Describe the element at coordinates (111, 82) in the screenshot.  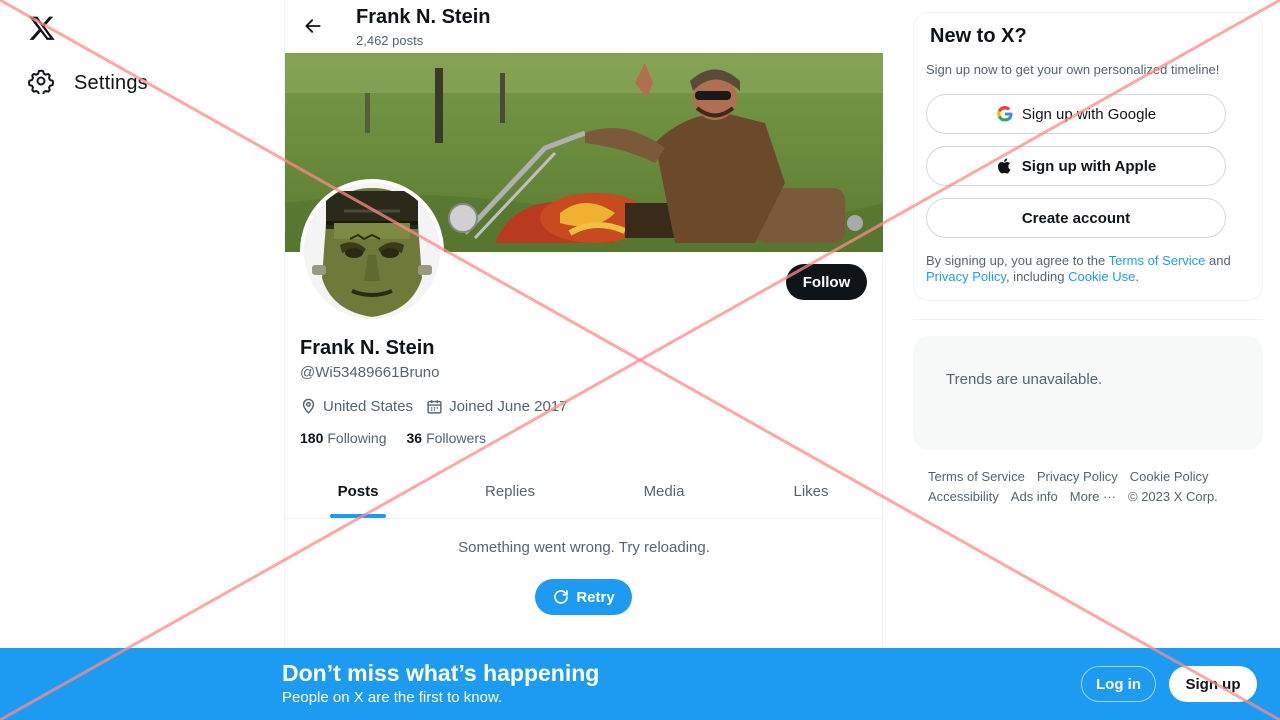
I see `settings-label: Settings` at that location.